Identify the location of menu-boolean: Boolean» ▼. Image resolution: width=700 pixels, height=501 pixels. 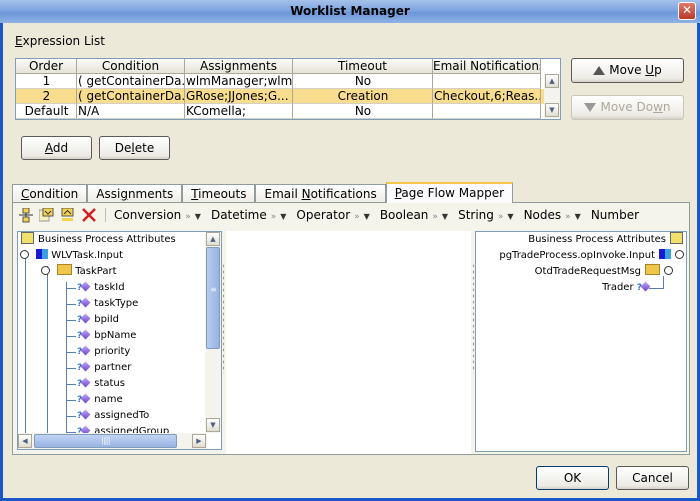
(414, 215).